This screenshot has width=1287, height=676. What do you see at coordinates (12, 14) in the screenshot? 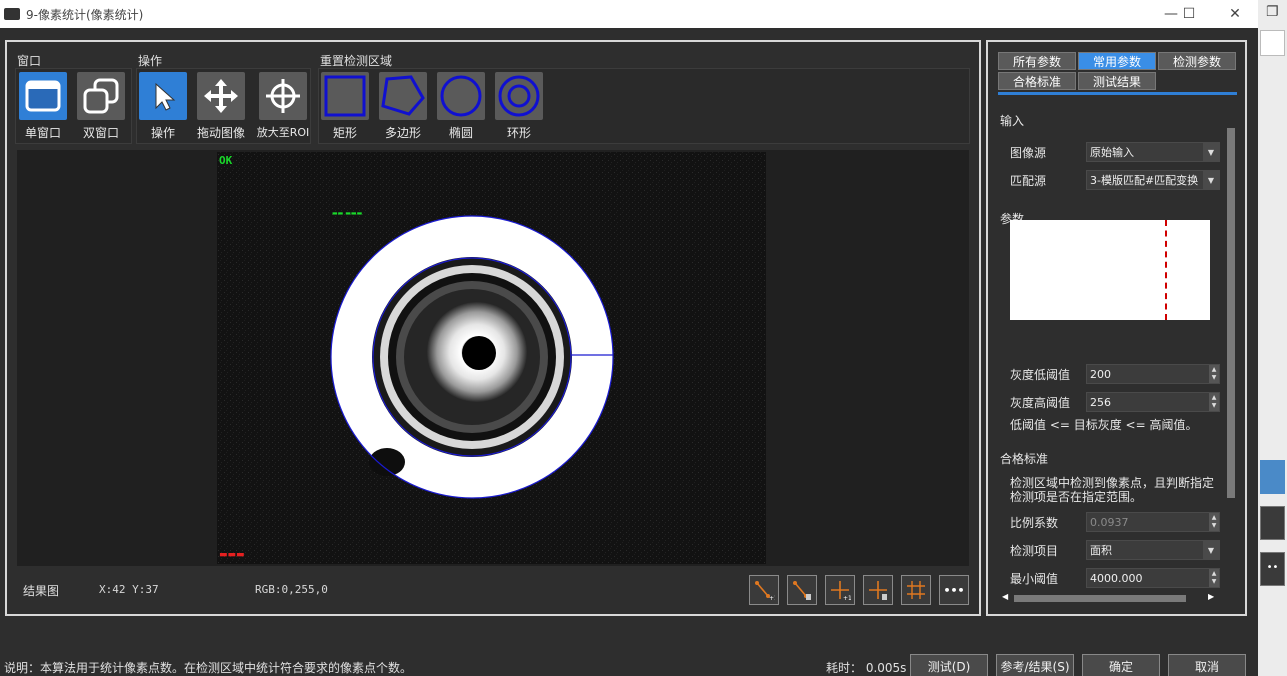
I see `app-icon` at bounding box center [12, 14].